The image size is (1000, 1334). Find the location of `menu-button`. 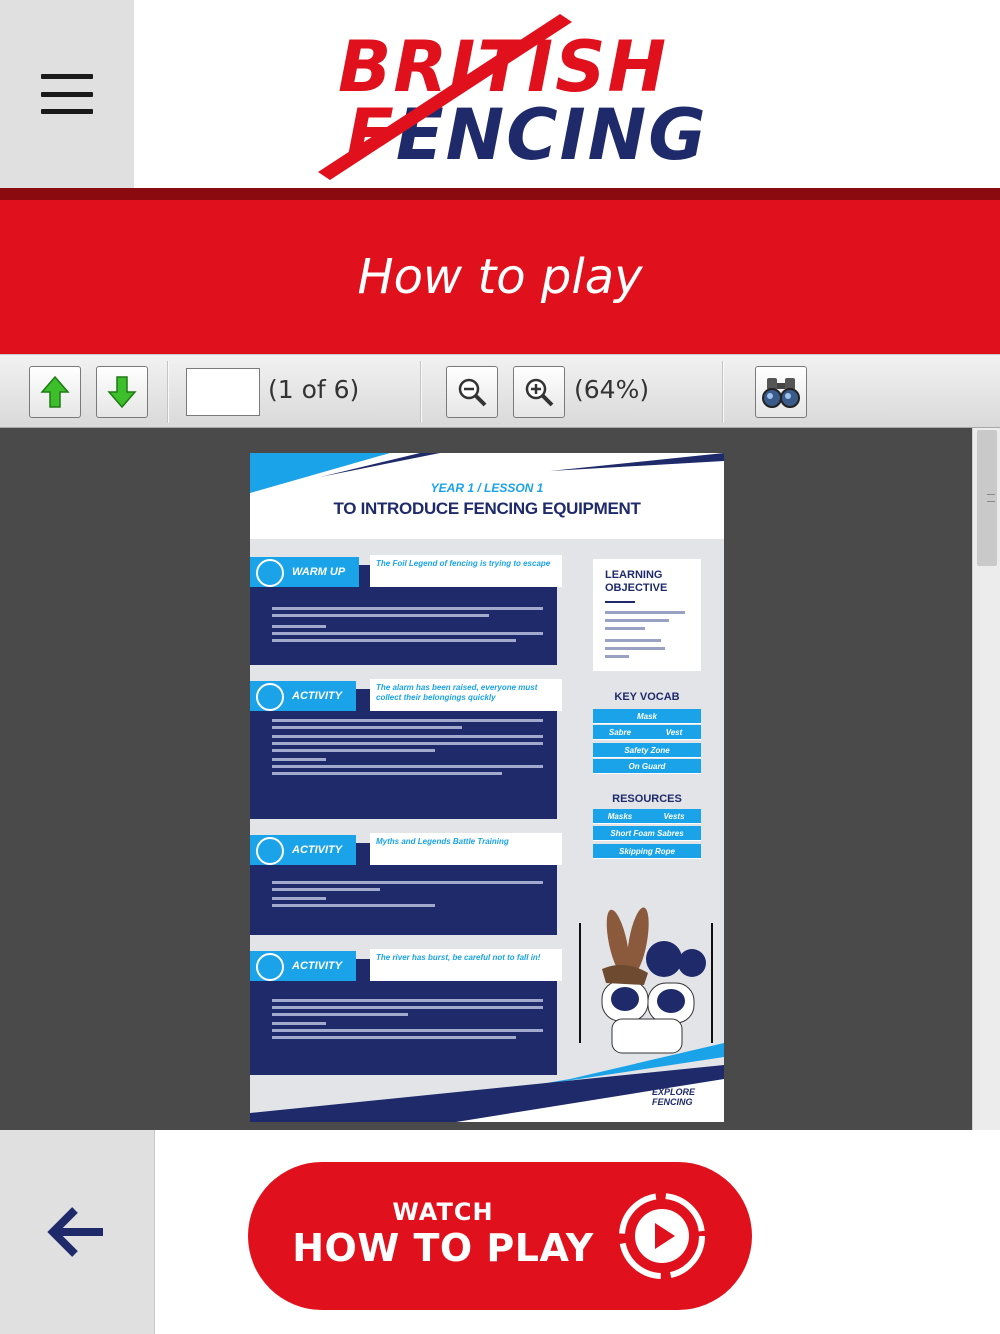

menu-button is located at coordinates (67, 94).